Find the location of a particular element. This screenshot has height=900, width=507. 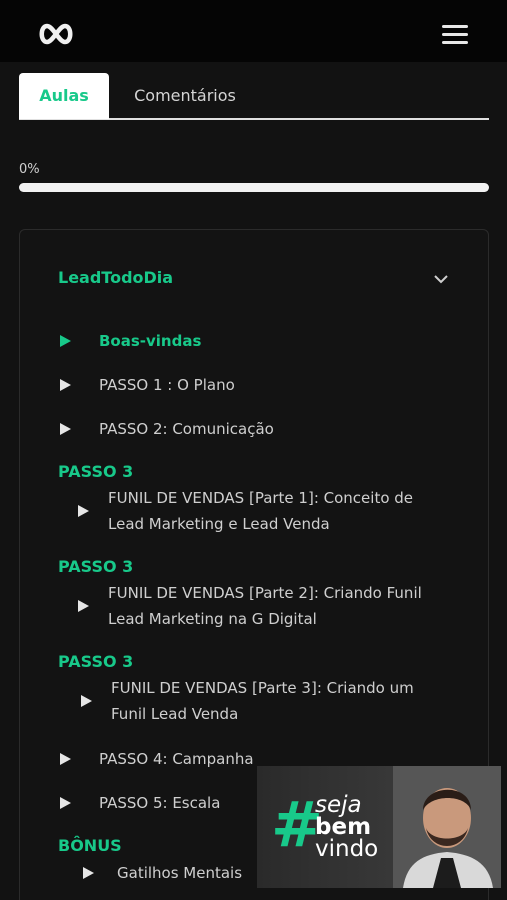

lesson-label: Boas-vindas is located at coordinates (150, 341).